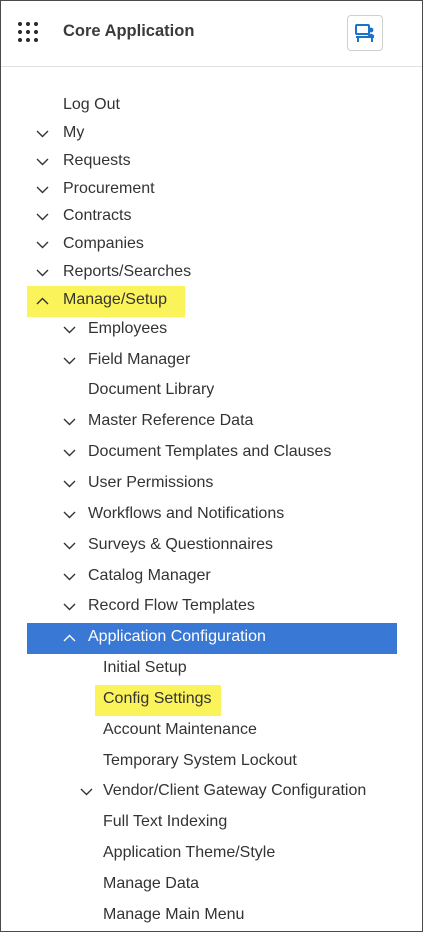 Image resolution: width=423 pixels, height=932 pixels. I want to click on menu-item-label: Document Templates and Clauses, so click(210, 451).